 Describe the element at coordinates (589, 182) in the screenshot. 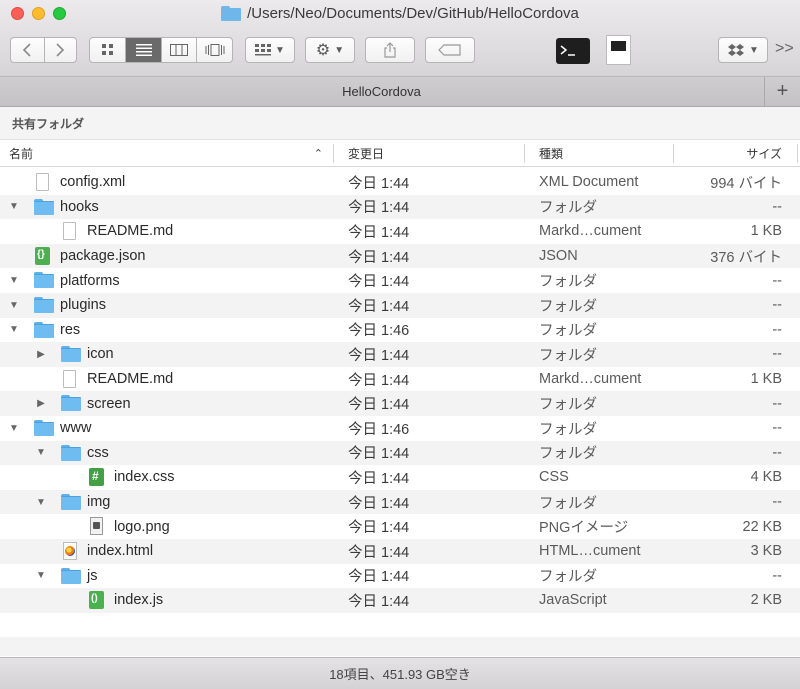

I see `file-kind: XML Document` at that location.